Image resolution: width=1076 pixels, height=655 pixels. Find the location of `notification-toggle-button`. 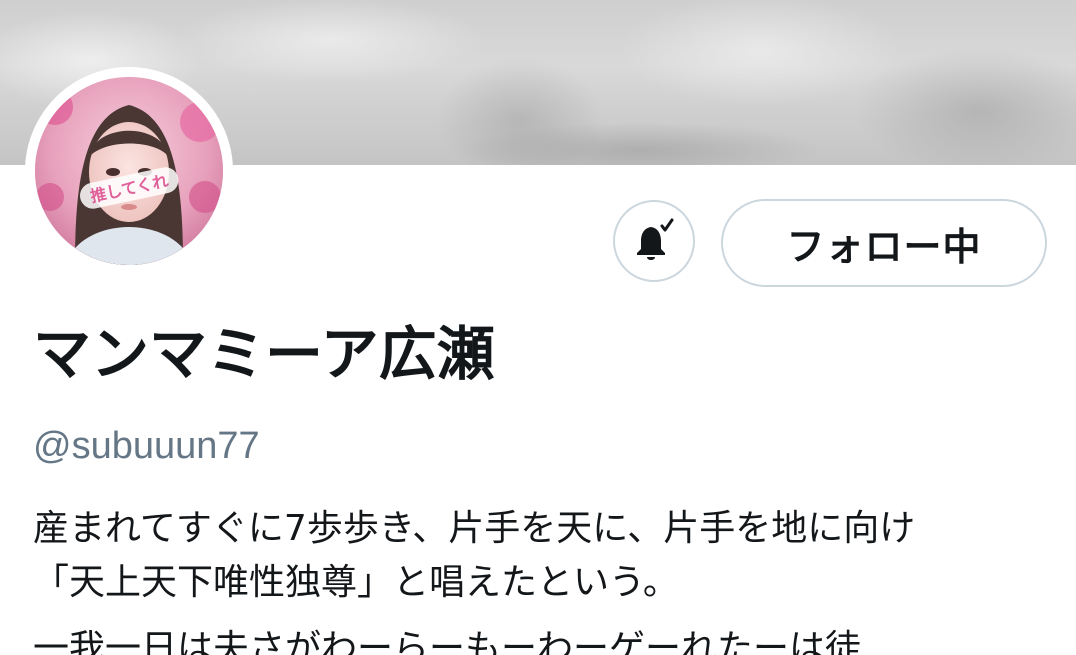

notification-toggle-button is located at coordinates (654, 241).